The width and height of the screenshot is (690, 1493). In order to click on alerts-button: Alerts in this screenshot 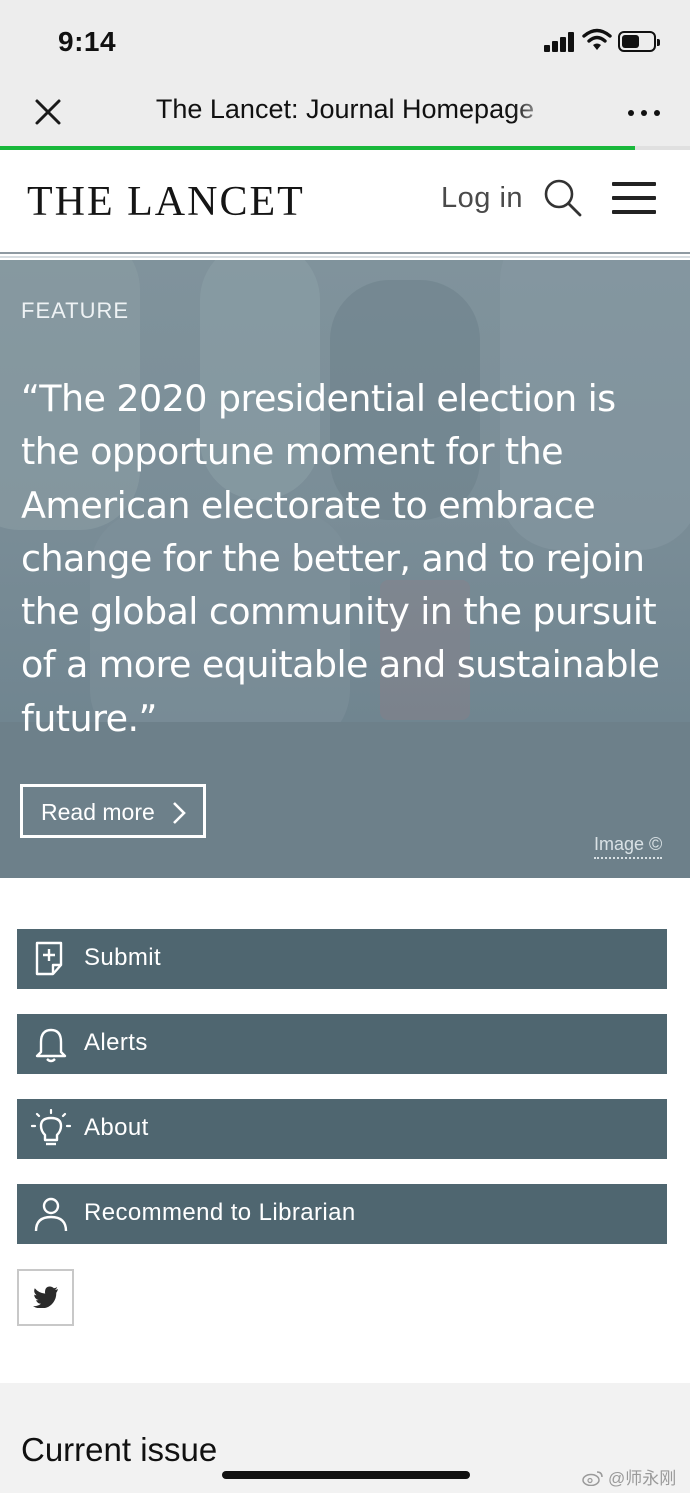, I will do `click(342, 1044)`.